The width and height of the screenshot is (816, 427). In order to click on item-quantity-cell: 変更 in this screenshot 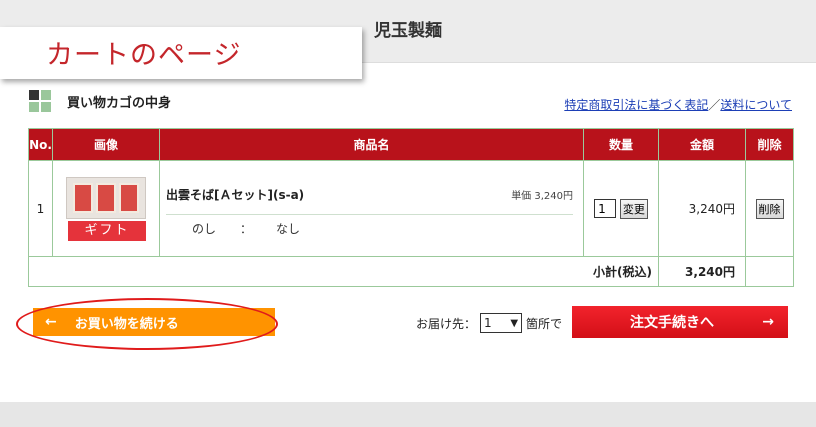, I will do `click(621, 208)`.